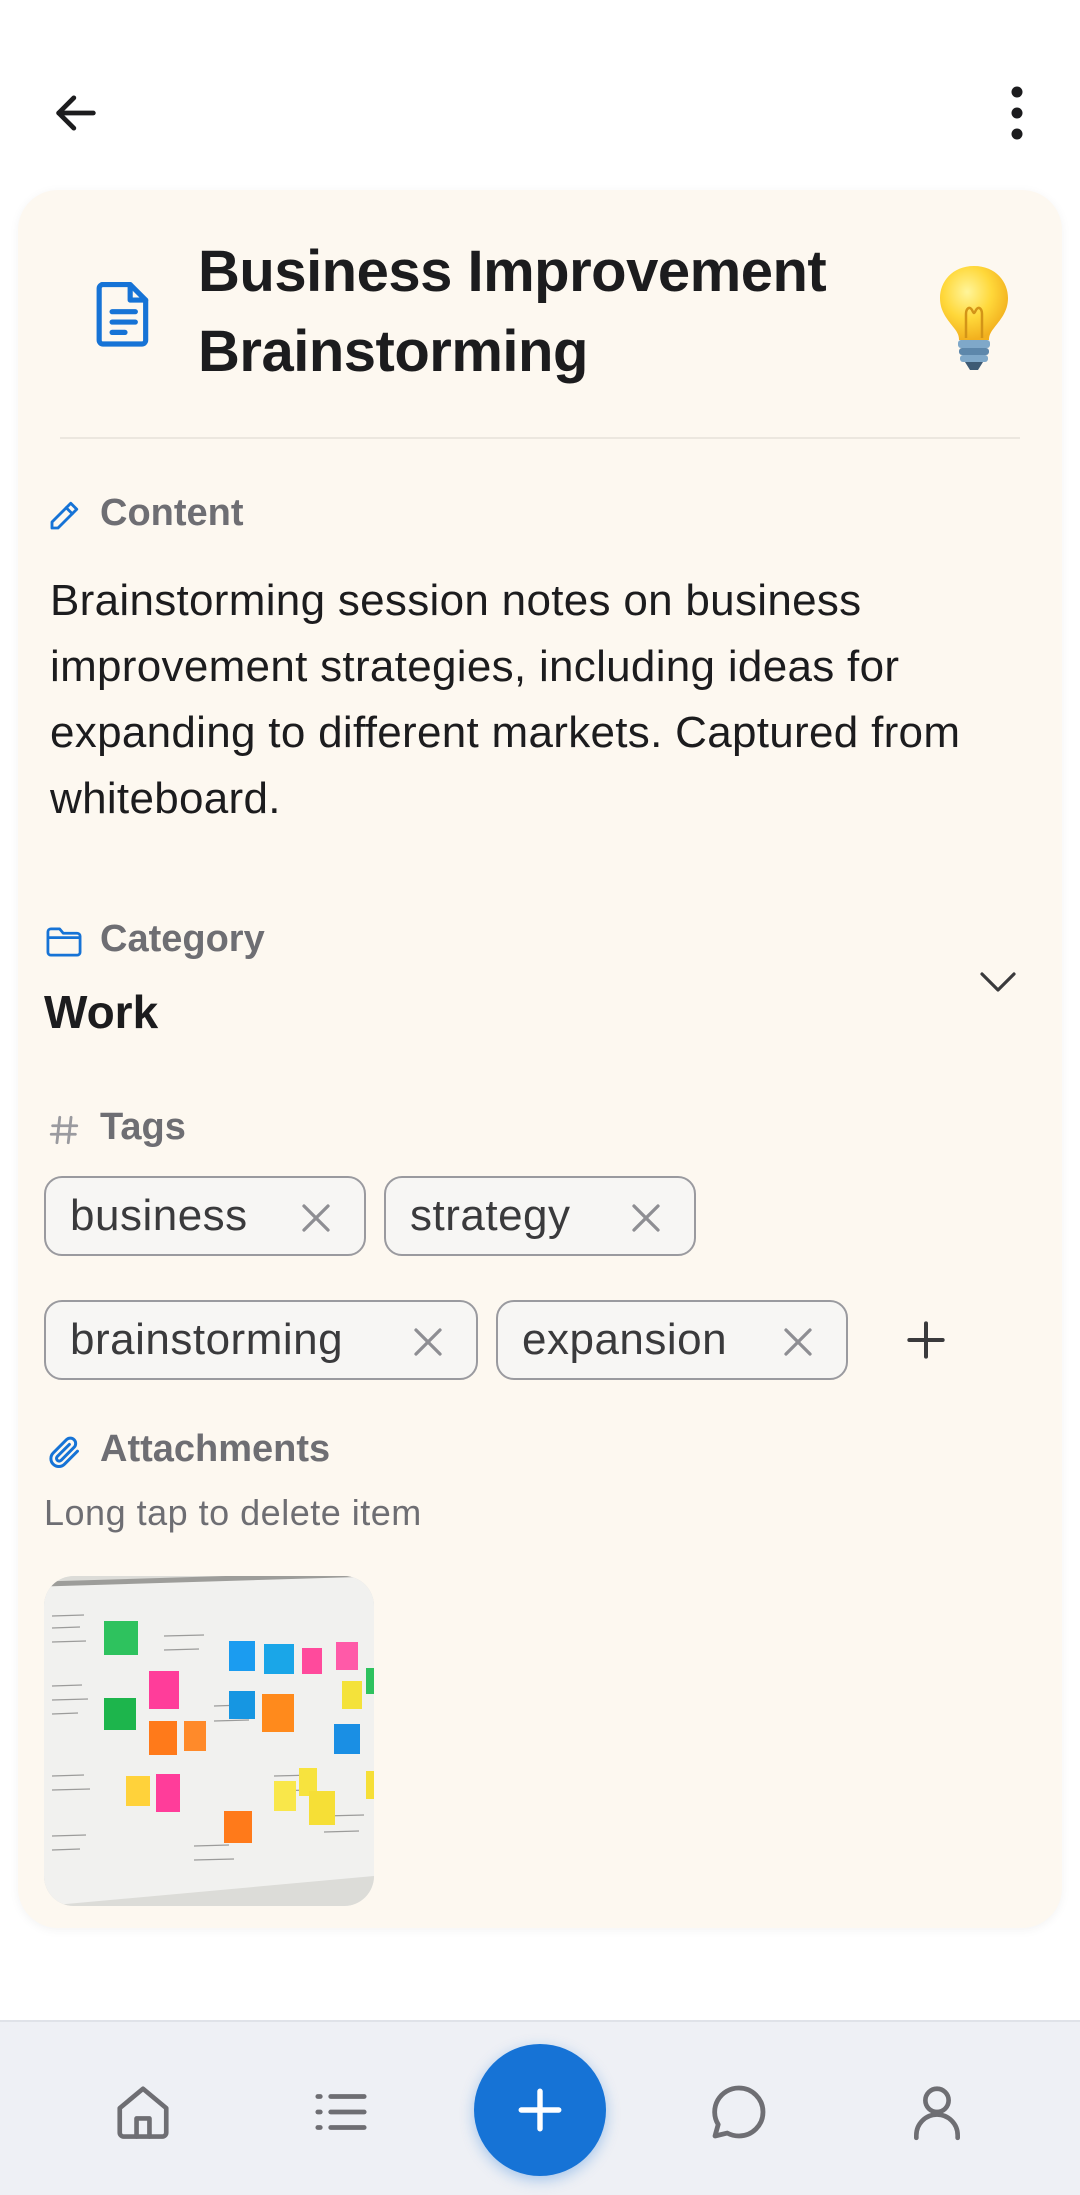 The height and width of the screenshot is (2195, 1080). What do you see at coordinates (125, 313) in the screenshot?
I see `document-icon` at bounding box center [125, 313].